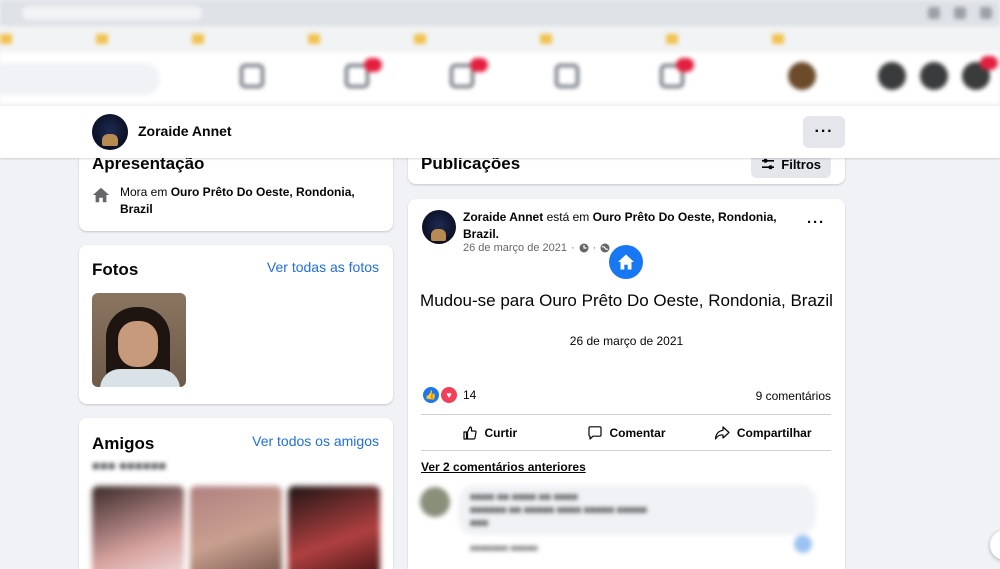 This screenshot has width=1000, height=569. Describe the element at coordinates (129, 465) in the screenshot. I see `friends-count-blurred: ■■■ ■■■■■■` at that location.